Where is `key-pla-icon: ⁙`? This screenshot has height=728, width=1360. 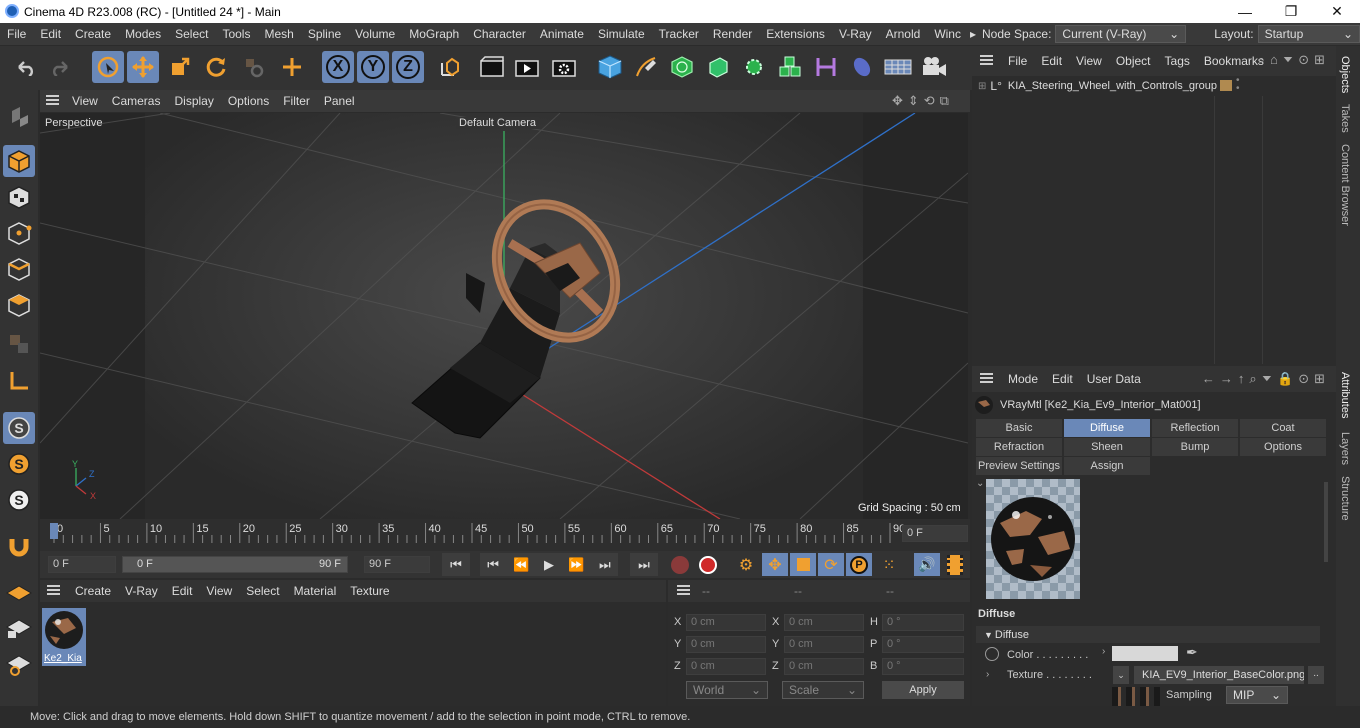 key-pla-icon: ⁙ is located at coordinates (889, 564).